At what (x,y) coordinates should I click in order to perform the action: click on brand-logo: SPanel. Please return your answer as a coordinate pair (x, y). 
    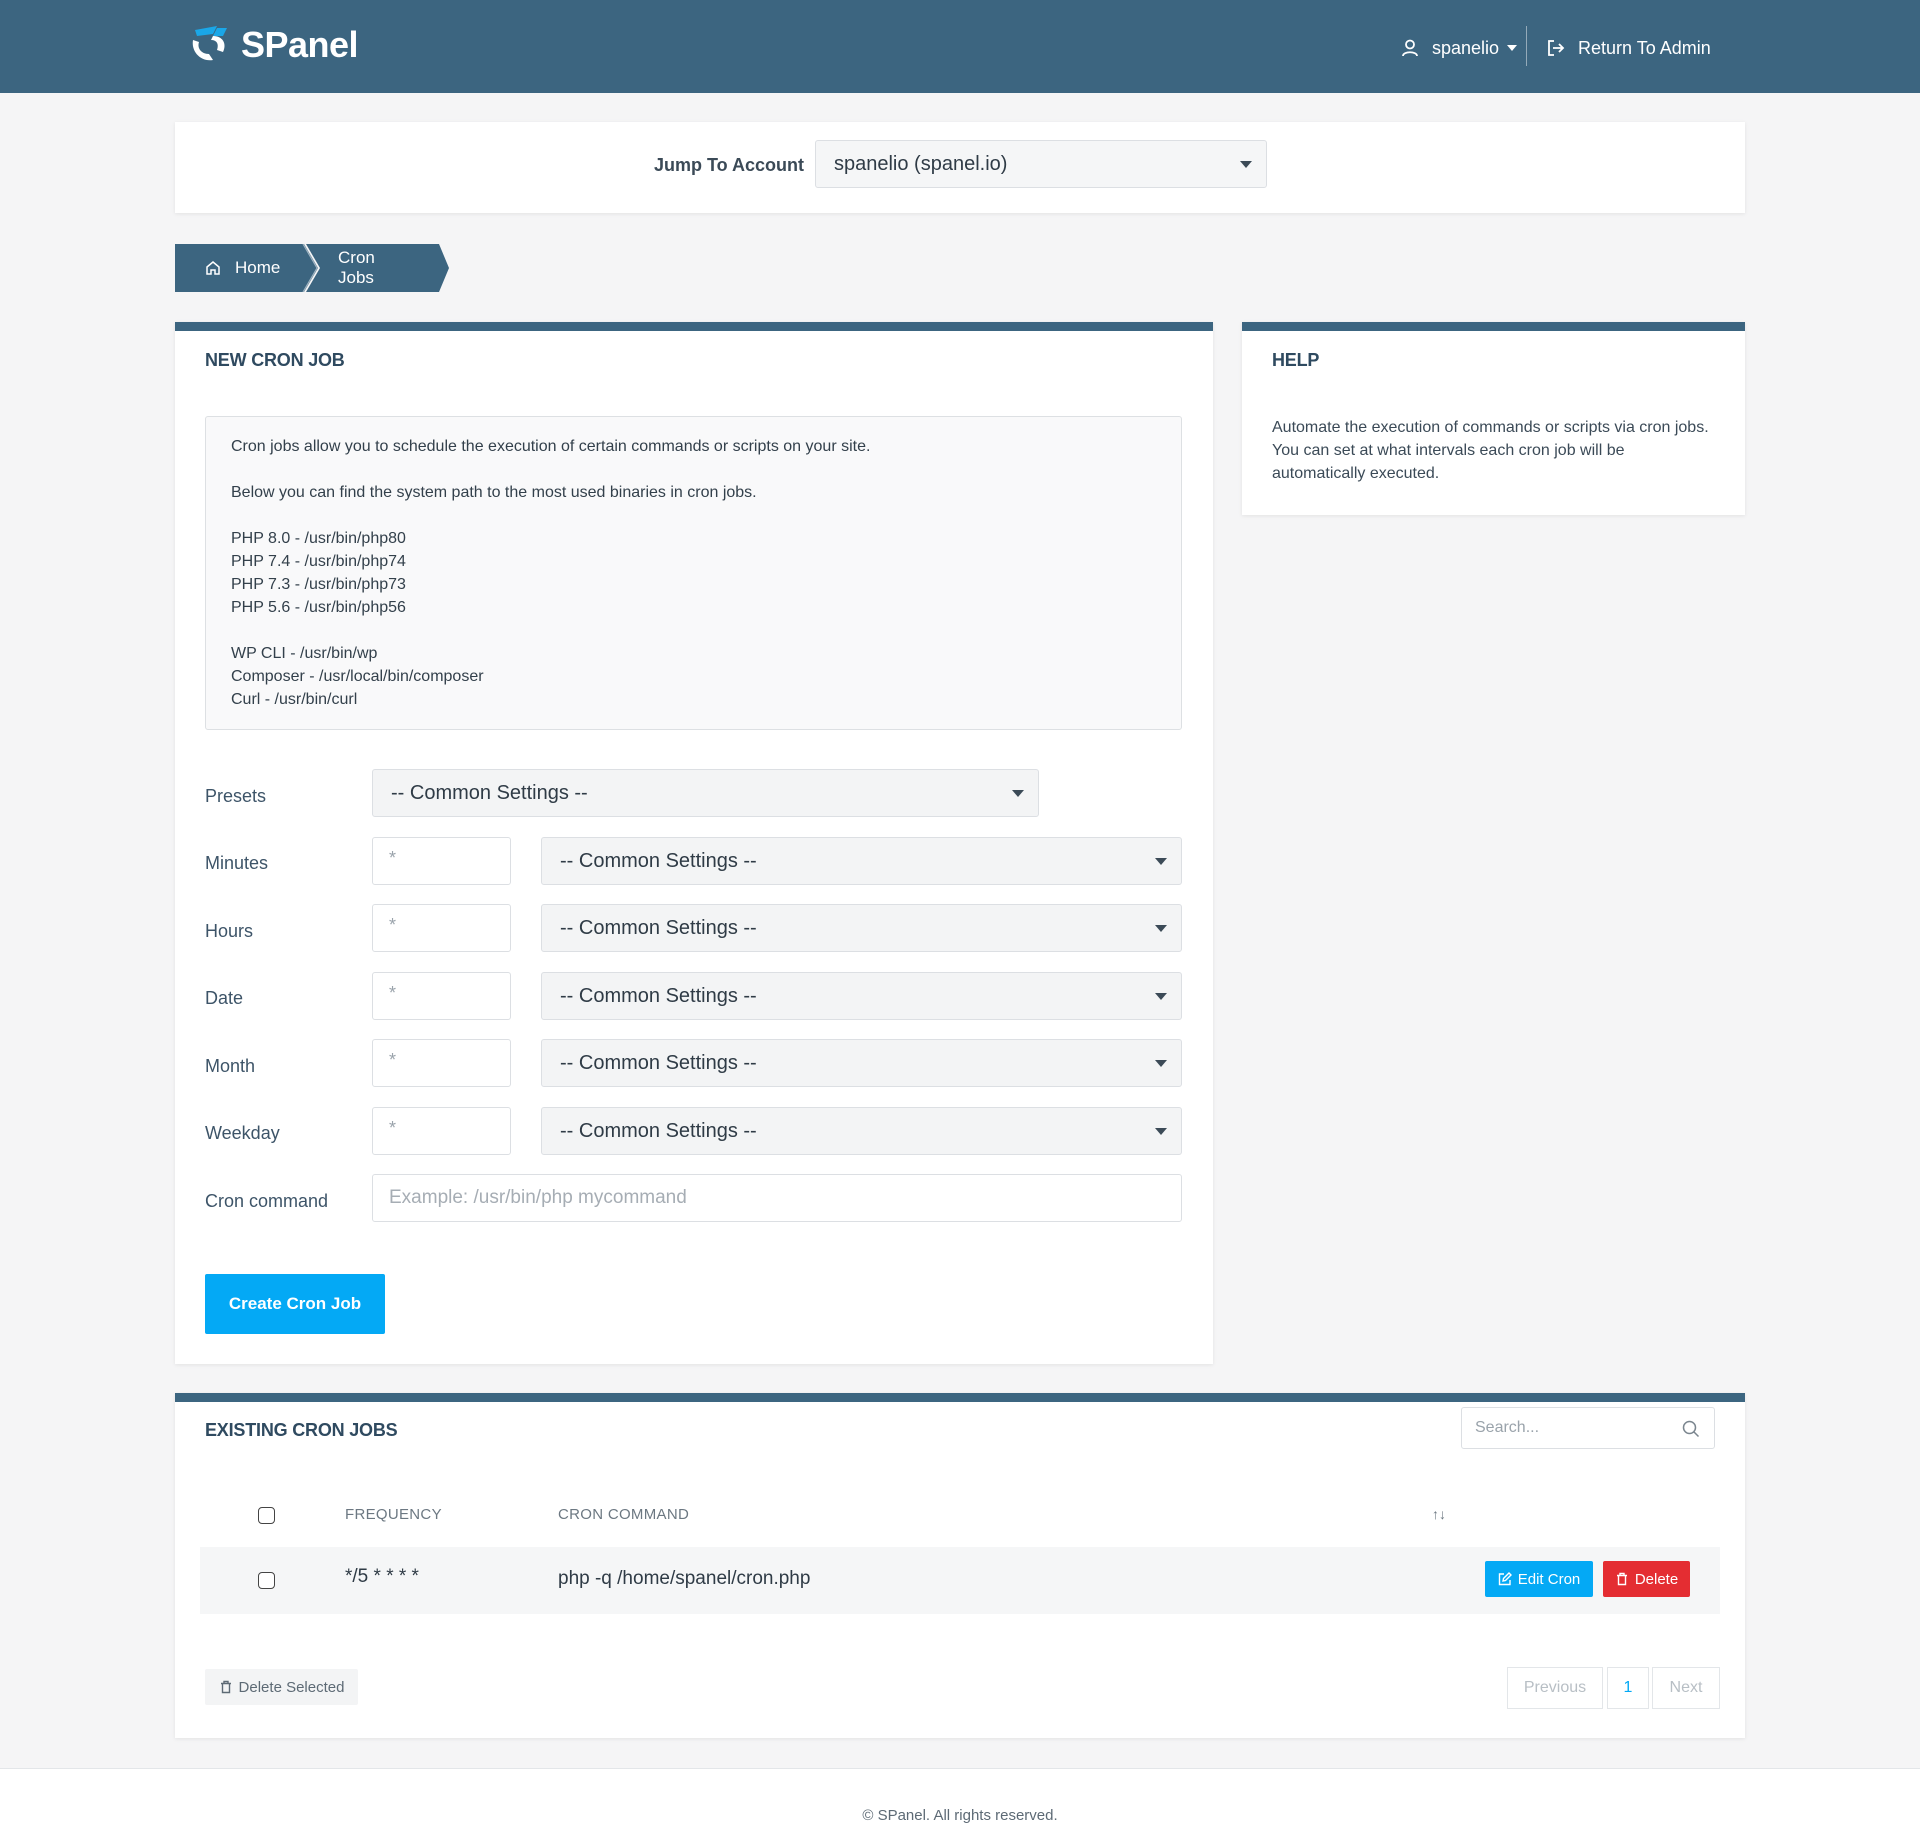
    Looking at the image, I should click on (273, 45).